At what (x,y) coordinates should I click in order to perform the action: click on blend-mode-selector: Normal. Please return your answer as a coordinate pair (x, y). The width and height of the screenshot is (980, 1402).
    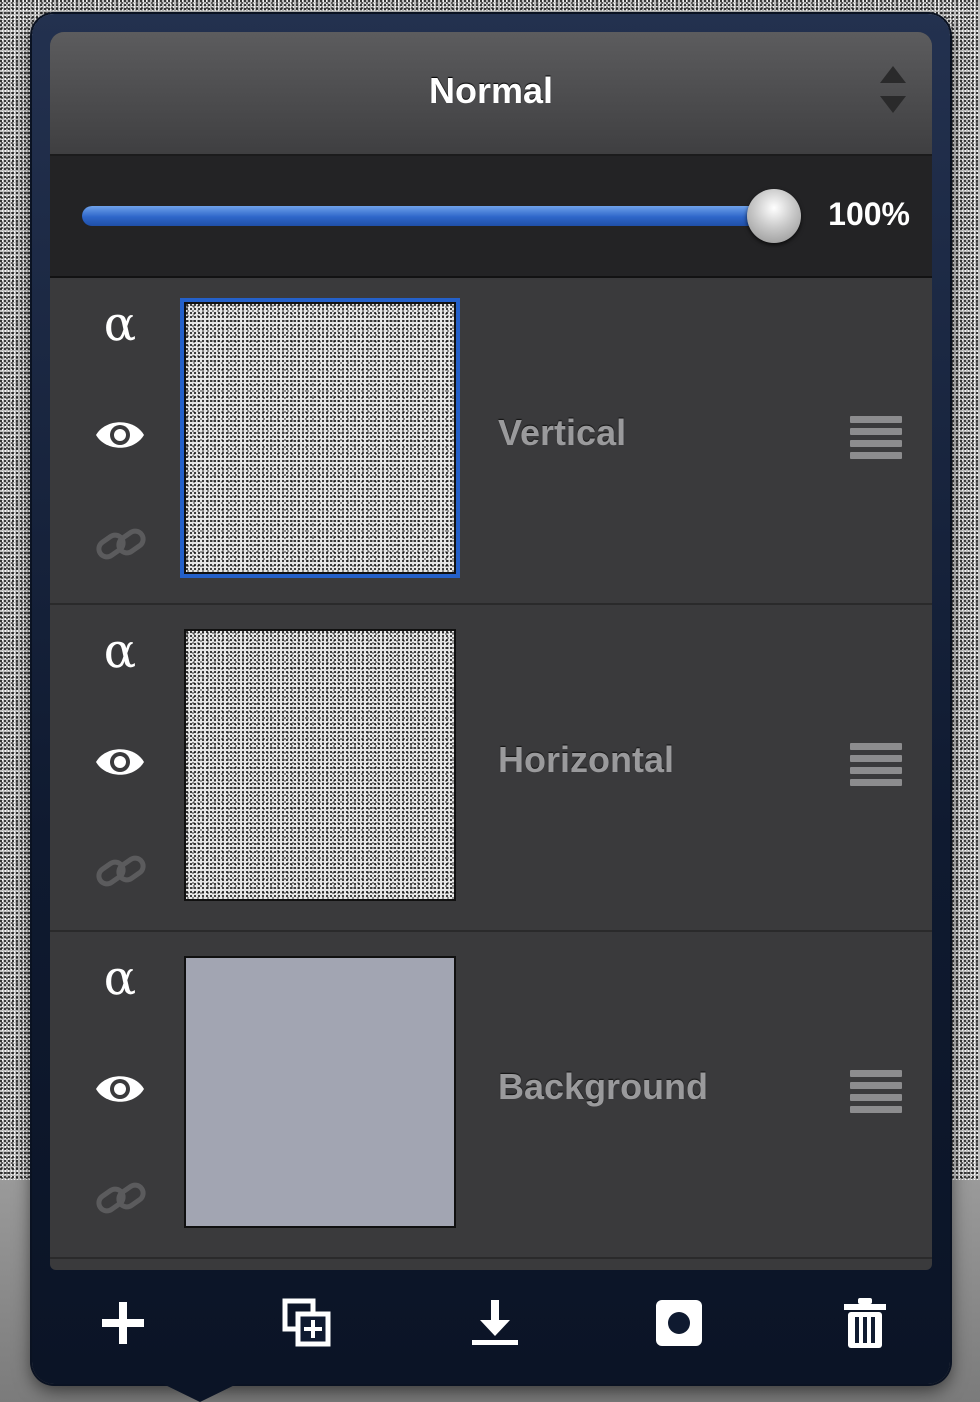
    Looking at the image, I should click on (491, 94).